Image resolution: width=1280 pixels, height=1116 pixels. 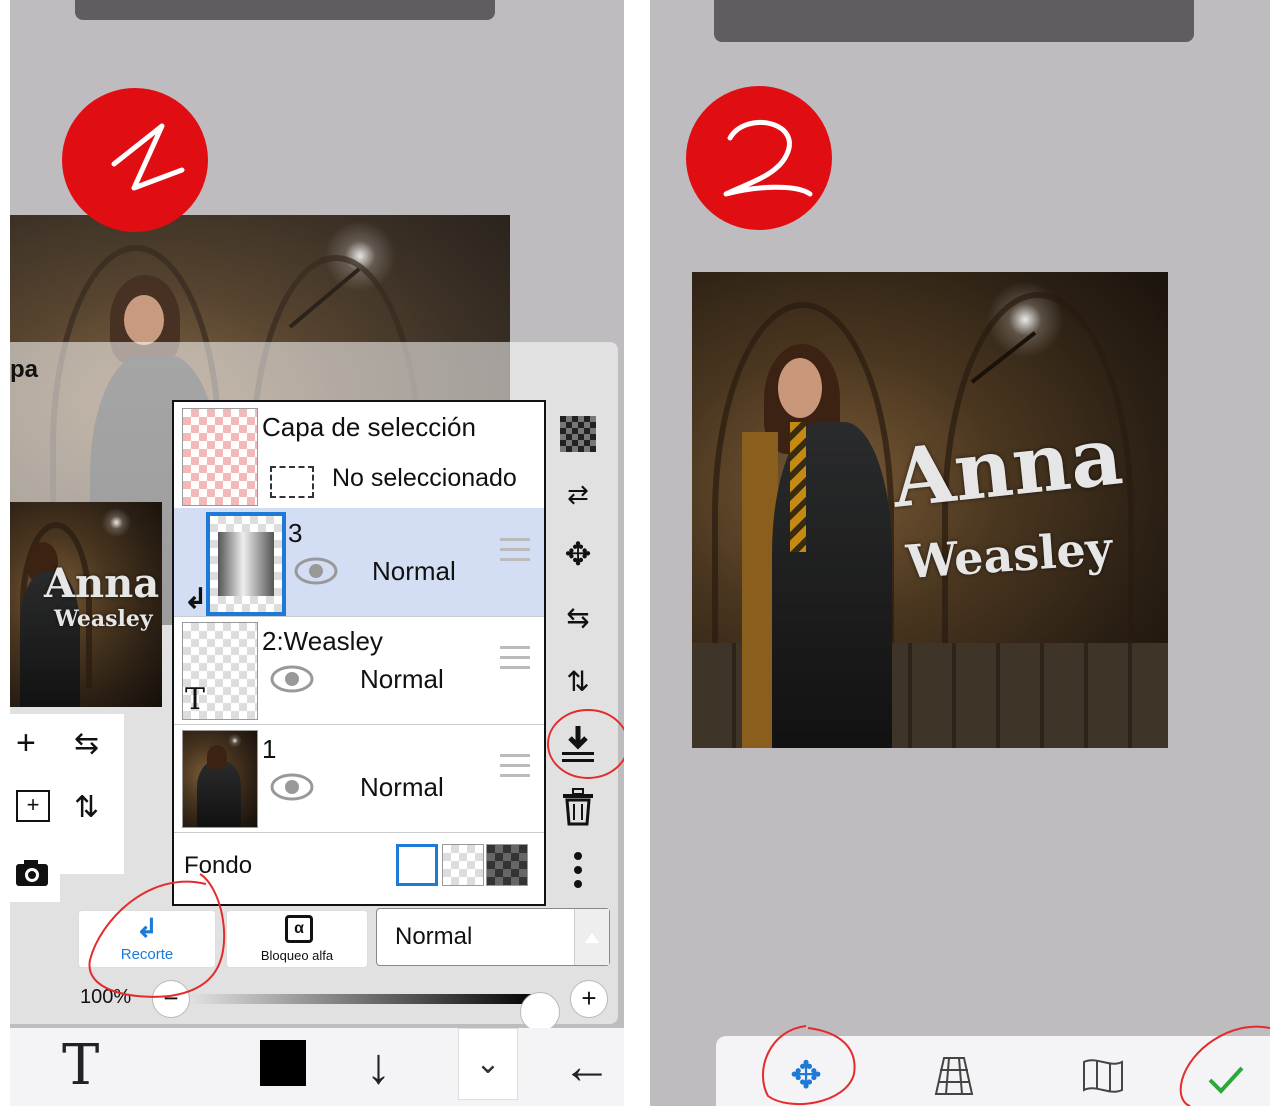 I want to click on collapse-icon: ⌄, so click(x=488, y=1064).